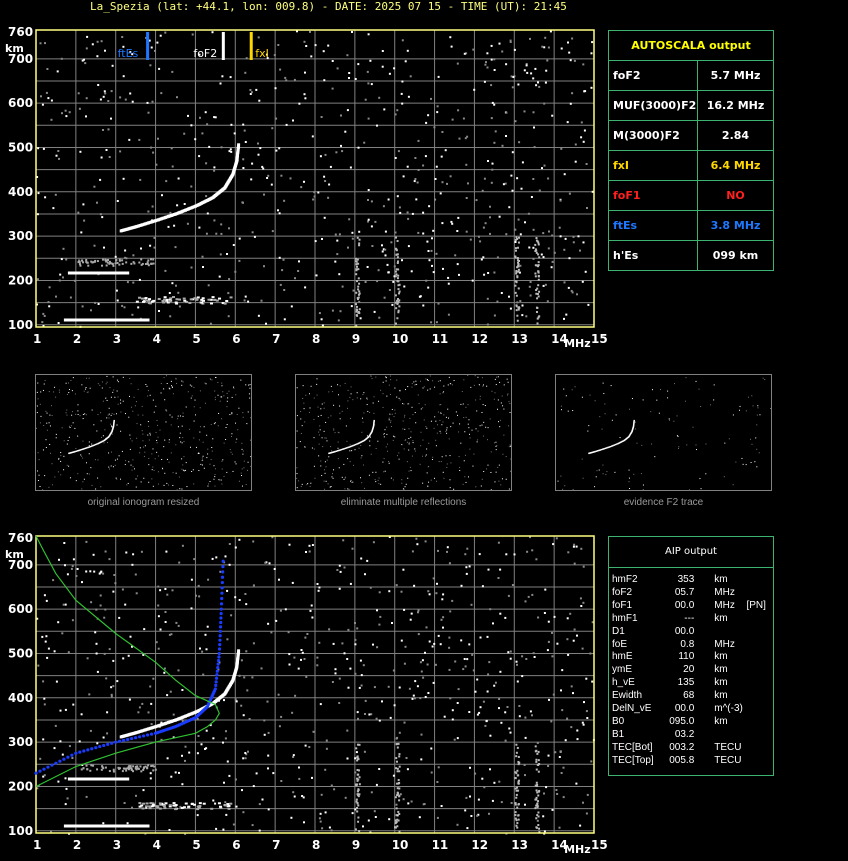  Describe the element at coordinates (236, 339) in the screenshot. I see `x-tick-label: 6` at that location.